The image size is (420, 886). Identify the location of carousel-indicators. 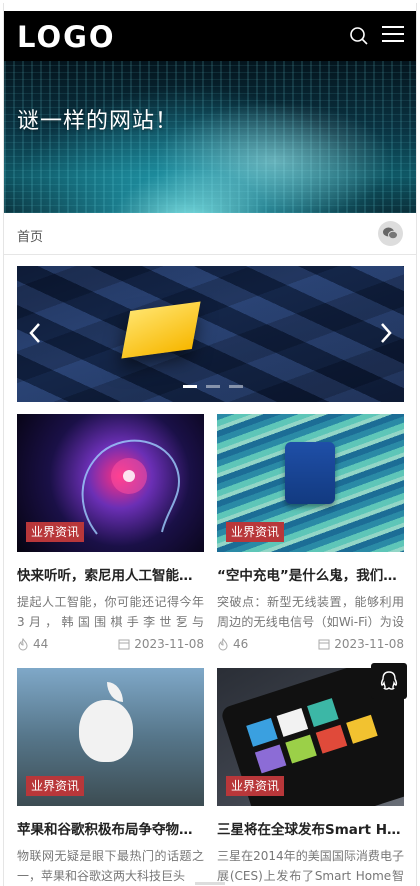
(213, 387).